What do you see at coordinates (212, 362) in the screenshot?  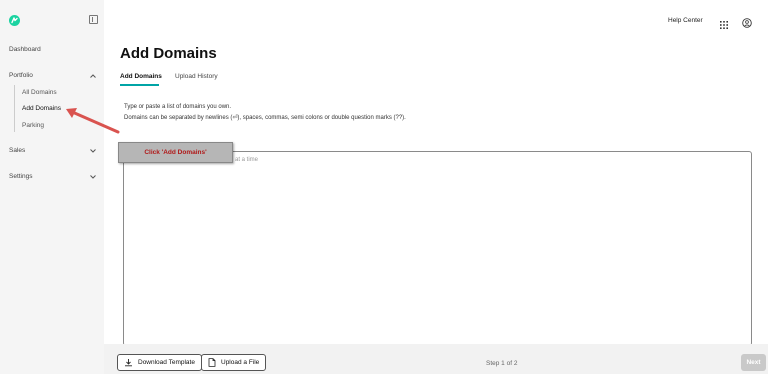 I see `file-icon` at bounding box center [212, 362].